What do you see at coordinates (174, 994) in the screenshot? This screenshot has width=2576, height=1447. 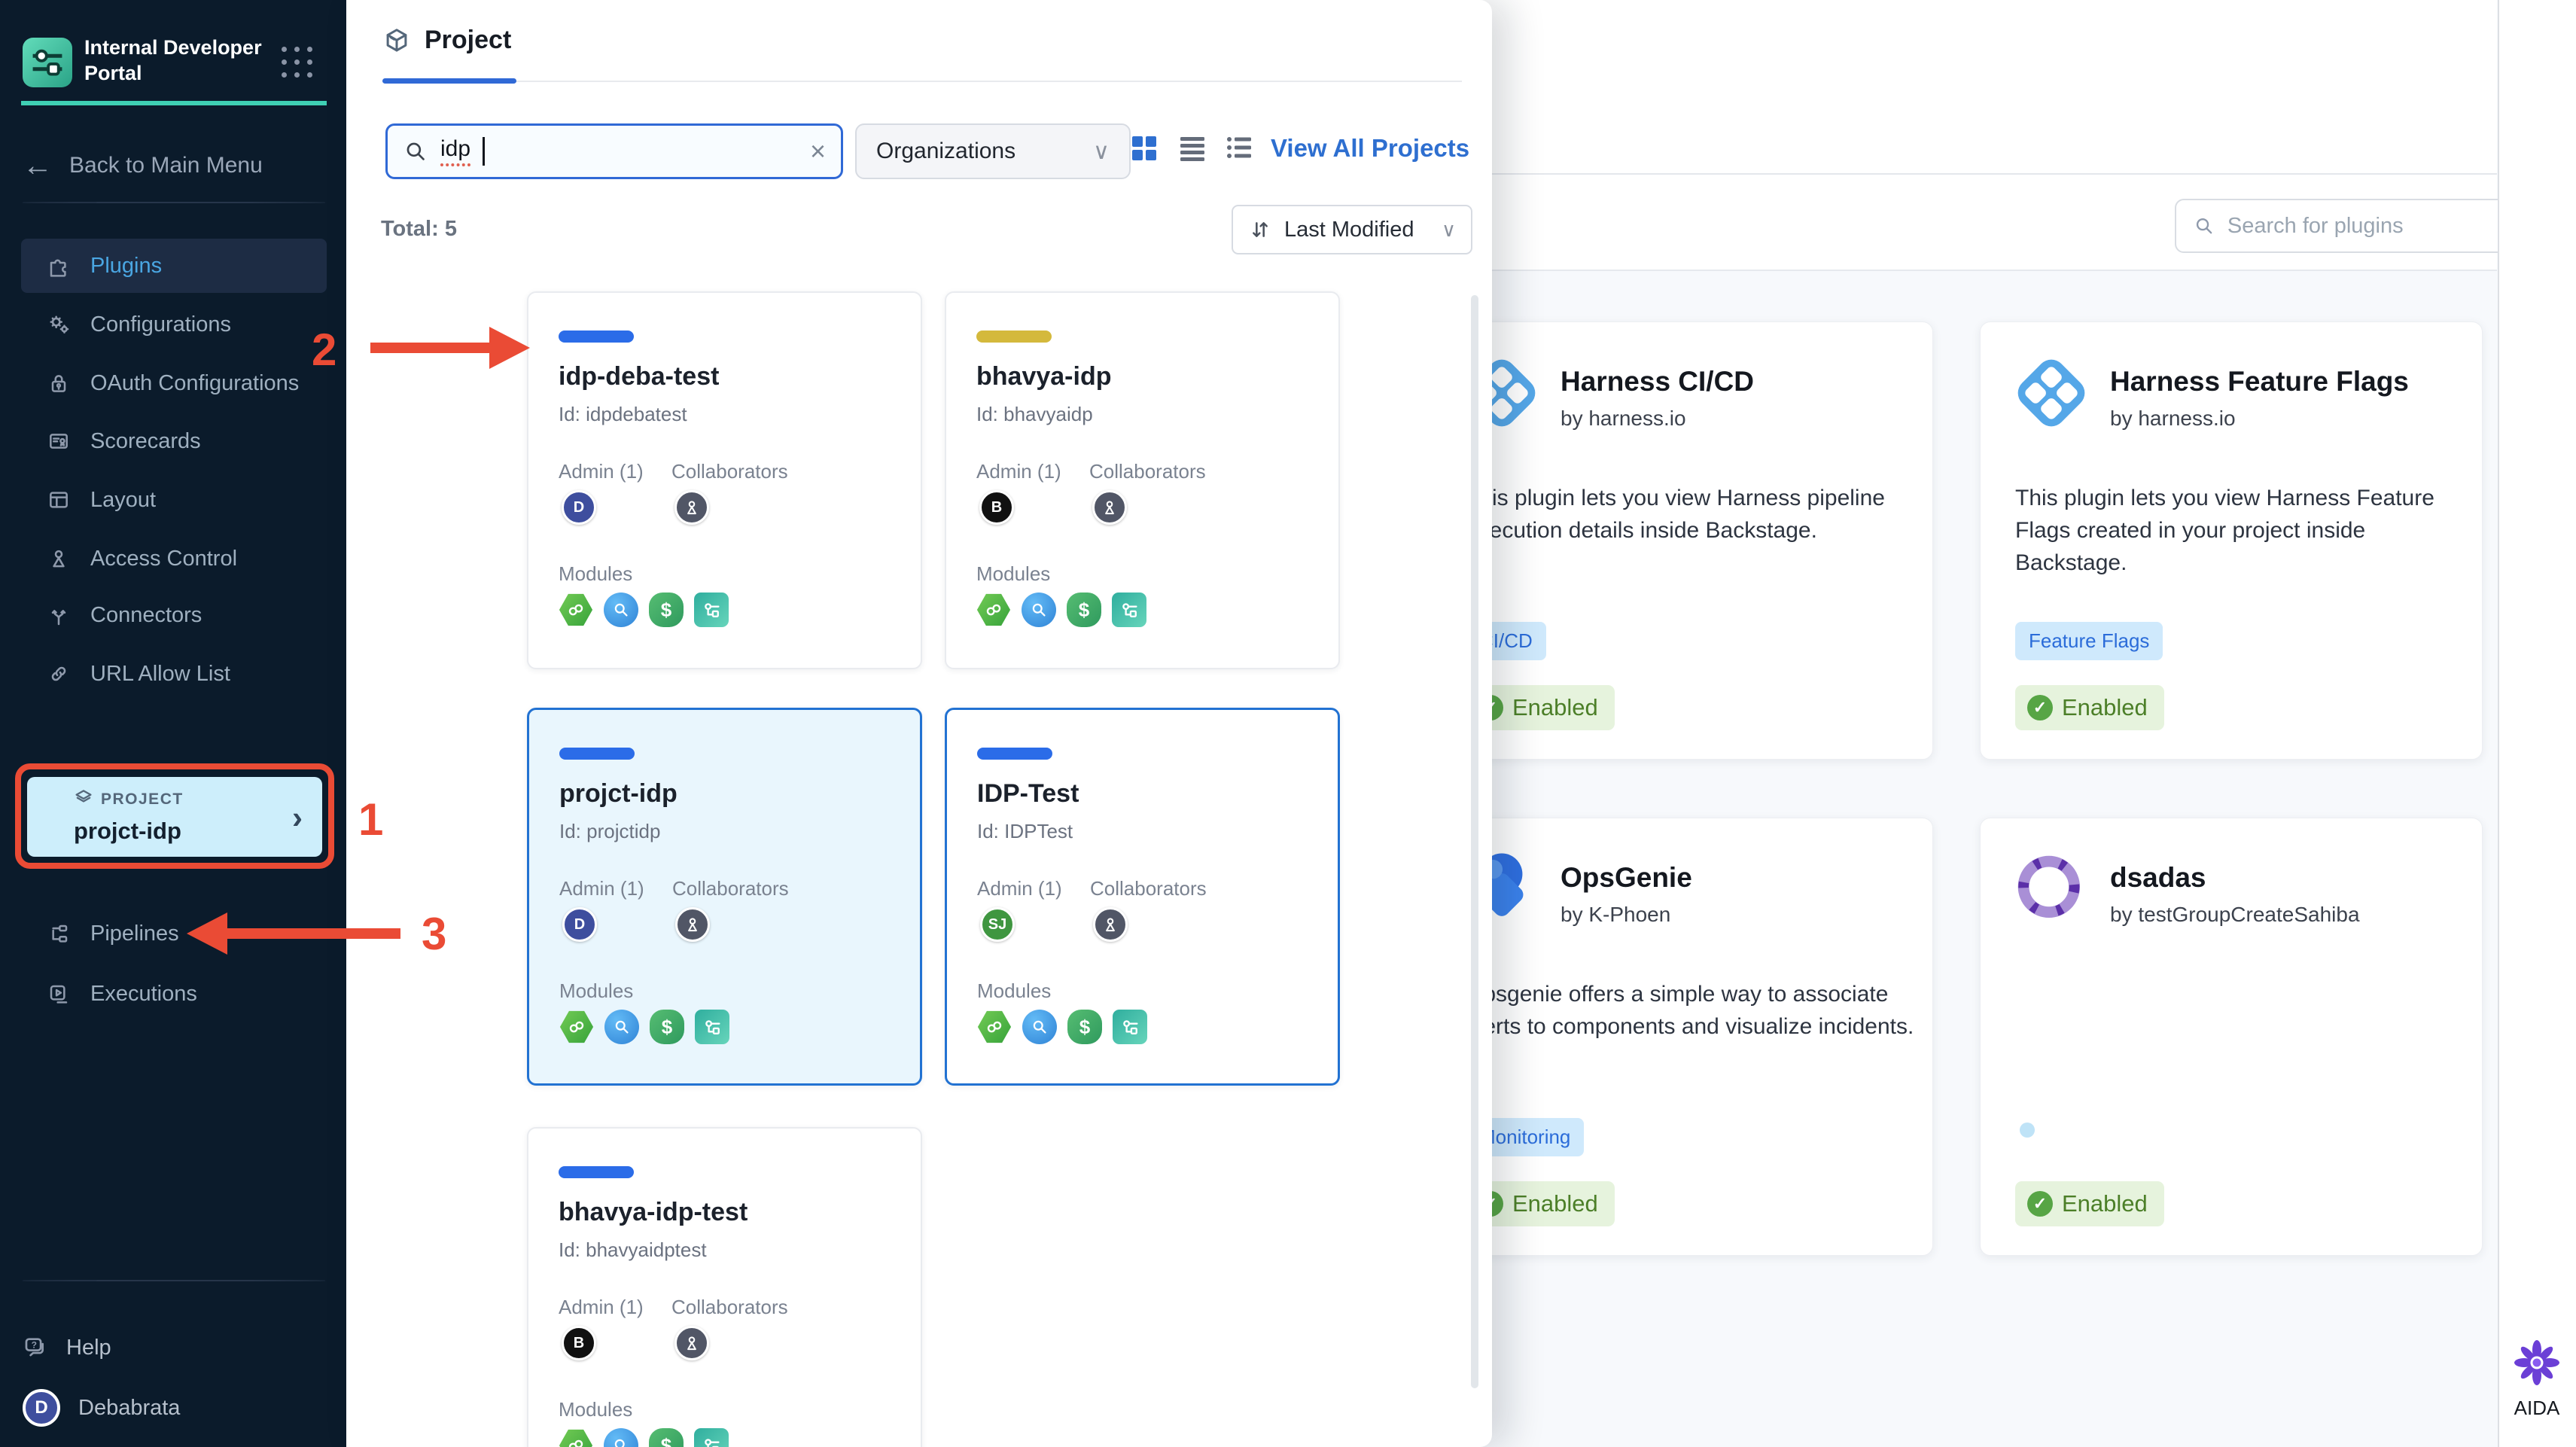 I see `sidebar-item-executions: Executions` at bounding box center [174, 994].